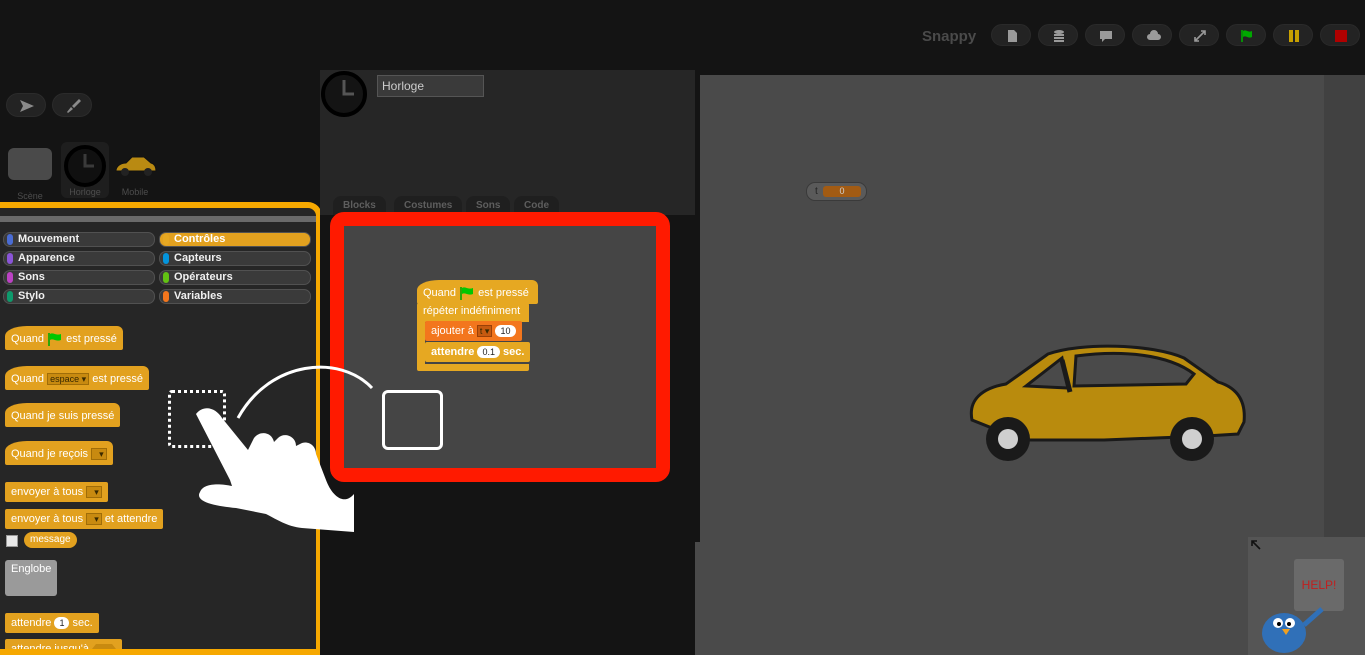 The image size is (1365, 655). I want to click on green-flag-button, so click(1246, 35).